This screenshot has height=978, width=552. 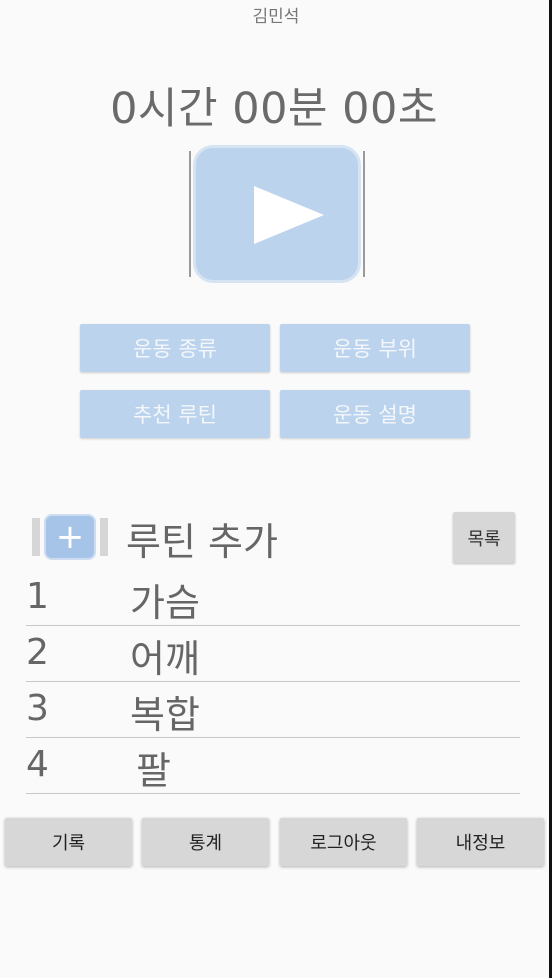 I want to click on add-routine-label: 루틴 추가, so click(x=202, y=542).